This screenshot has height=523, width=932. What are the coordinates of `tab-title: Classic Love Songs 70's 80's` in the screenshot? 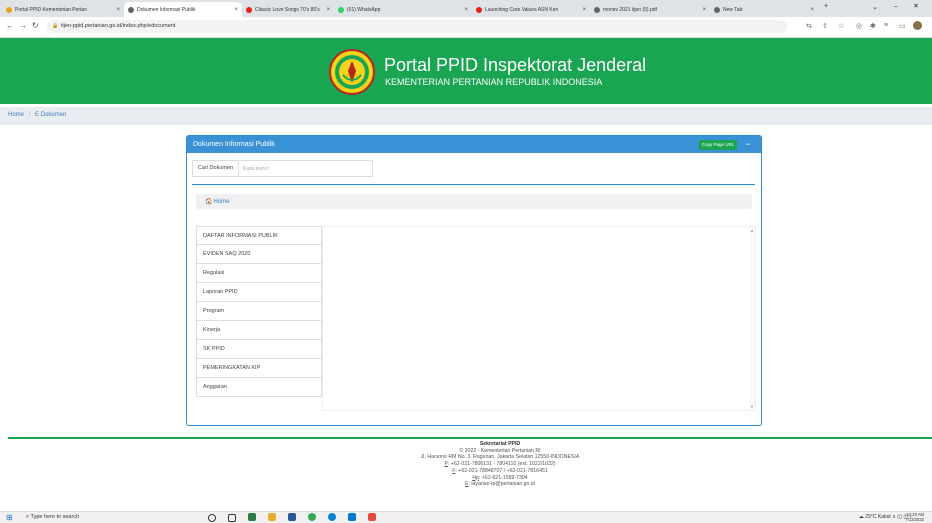 It's located at (287, 9).